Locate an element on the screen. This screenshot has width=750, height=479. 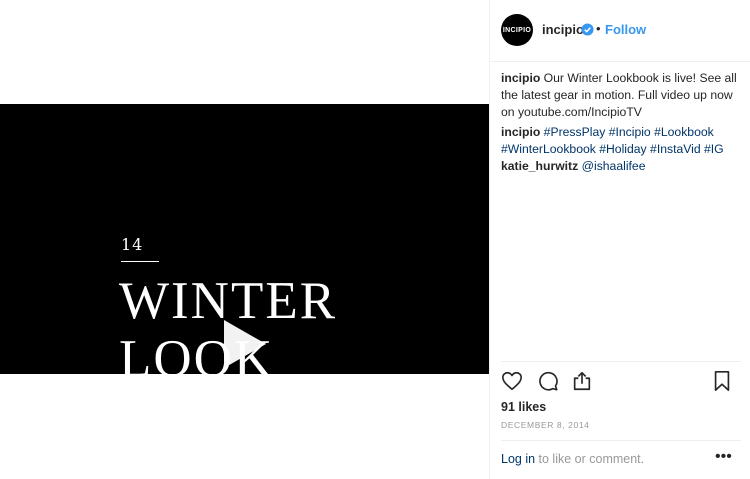
comment-username: katie_hurwitz is located at coordinates (539, 166).